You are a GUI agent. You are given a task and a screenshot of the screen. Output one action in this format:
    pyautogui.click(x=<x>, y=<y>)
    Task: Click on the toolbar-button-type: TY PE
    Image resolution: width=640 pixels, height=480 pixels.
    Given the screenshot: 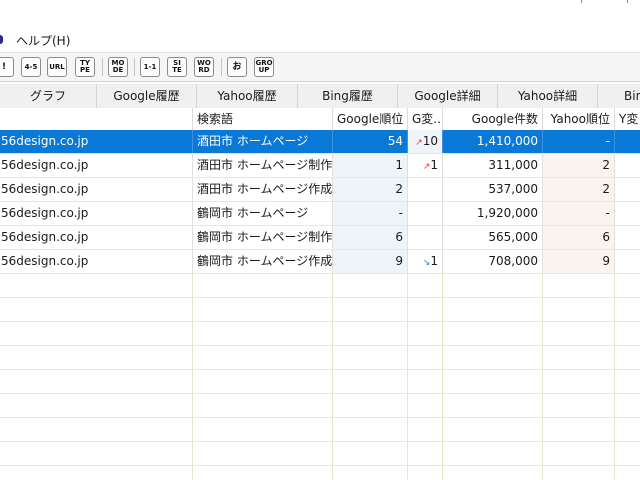 What is the action you would take?
    pyautogui.click(x=85, y=67)
    